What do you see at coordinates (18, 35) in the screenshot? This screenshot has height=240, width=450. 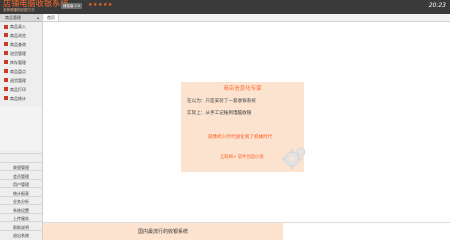 I see `sidebar-item-label: 商品浏览` at bounding box center [18, 35].